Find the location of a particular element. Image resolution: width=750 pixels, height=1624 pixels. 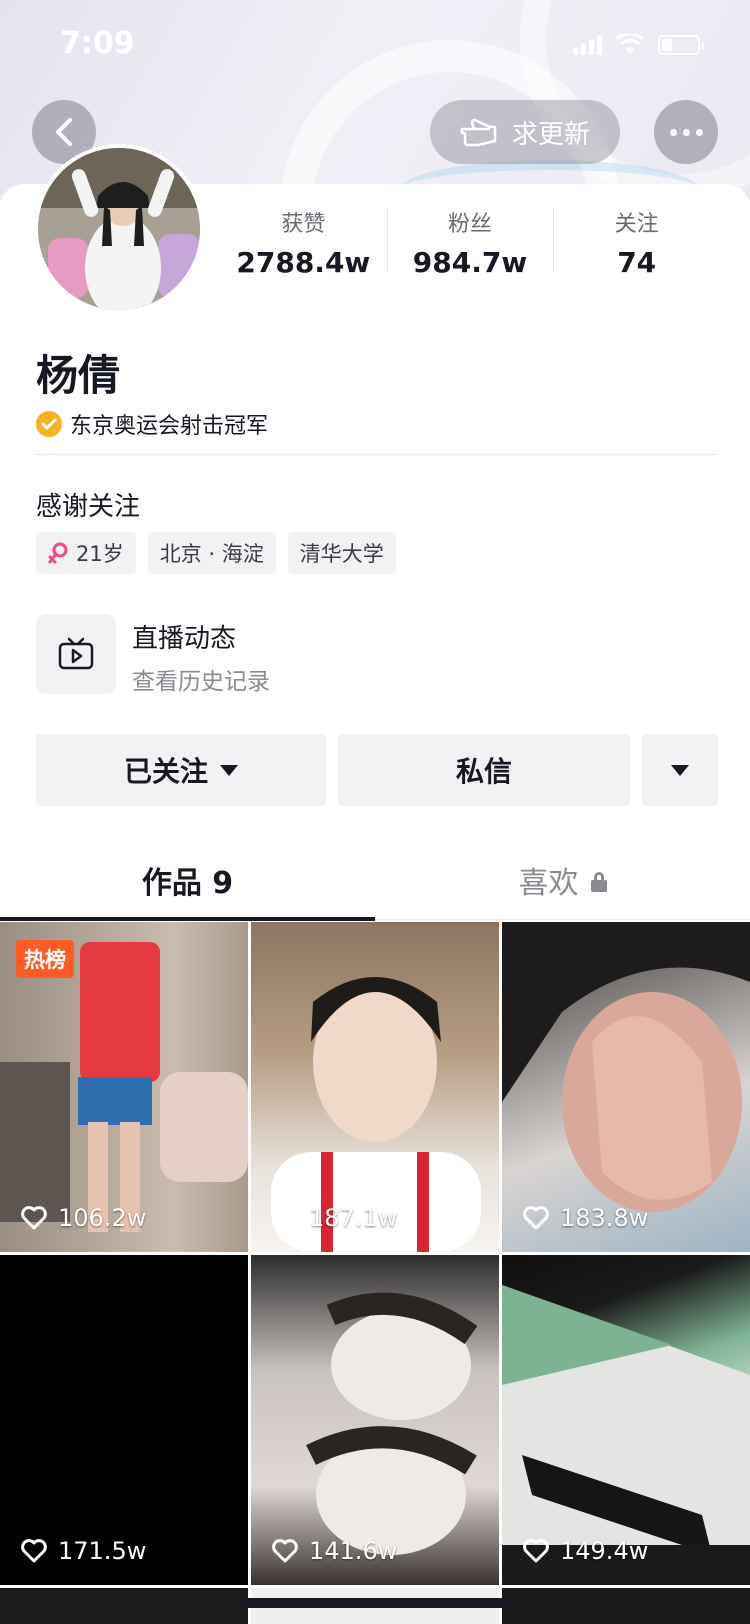

verification-row: 东京奥运会射击冠军 is located at coordinates (152, 424).